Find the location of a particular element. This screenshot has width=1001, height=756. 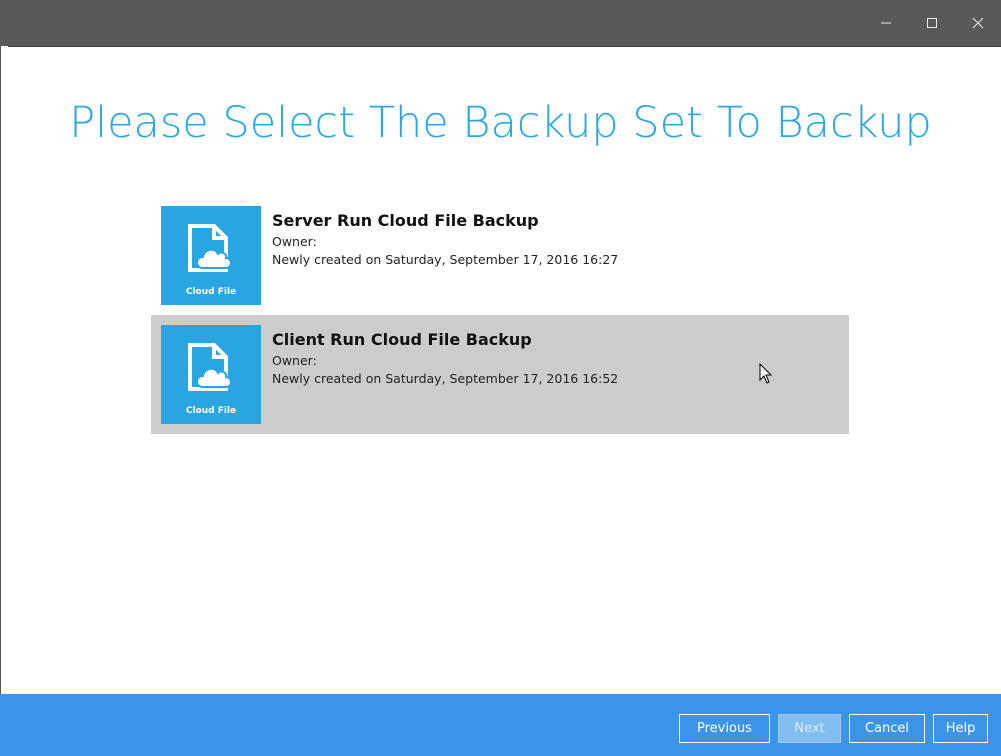

minimize-icon is located at coordinates (886, 23).